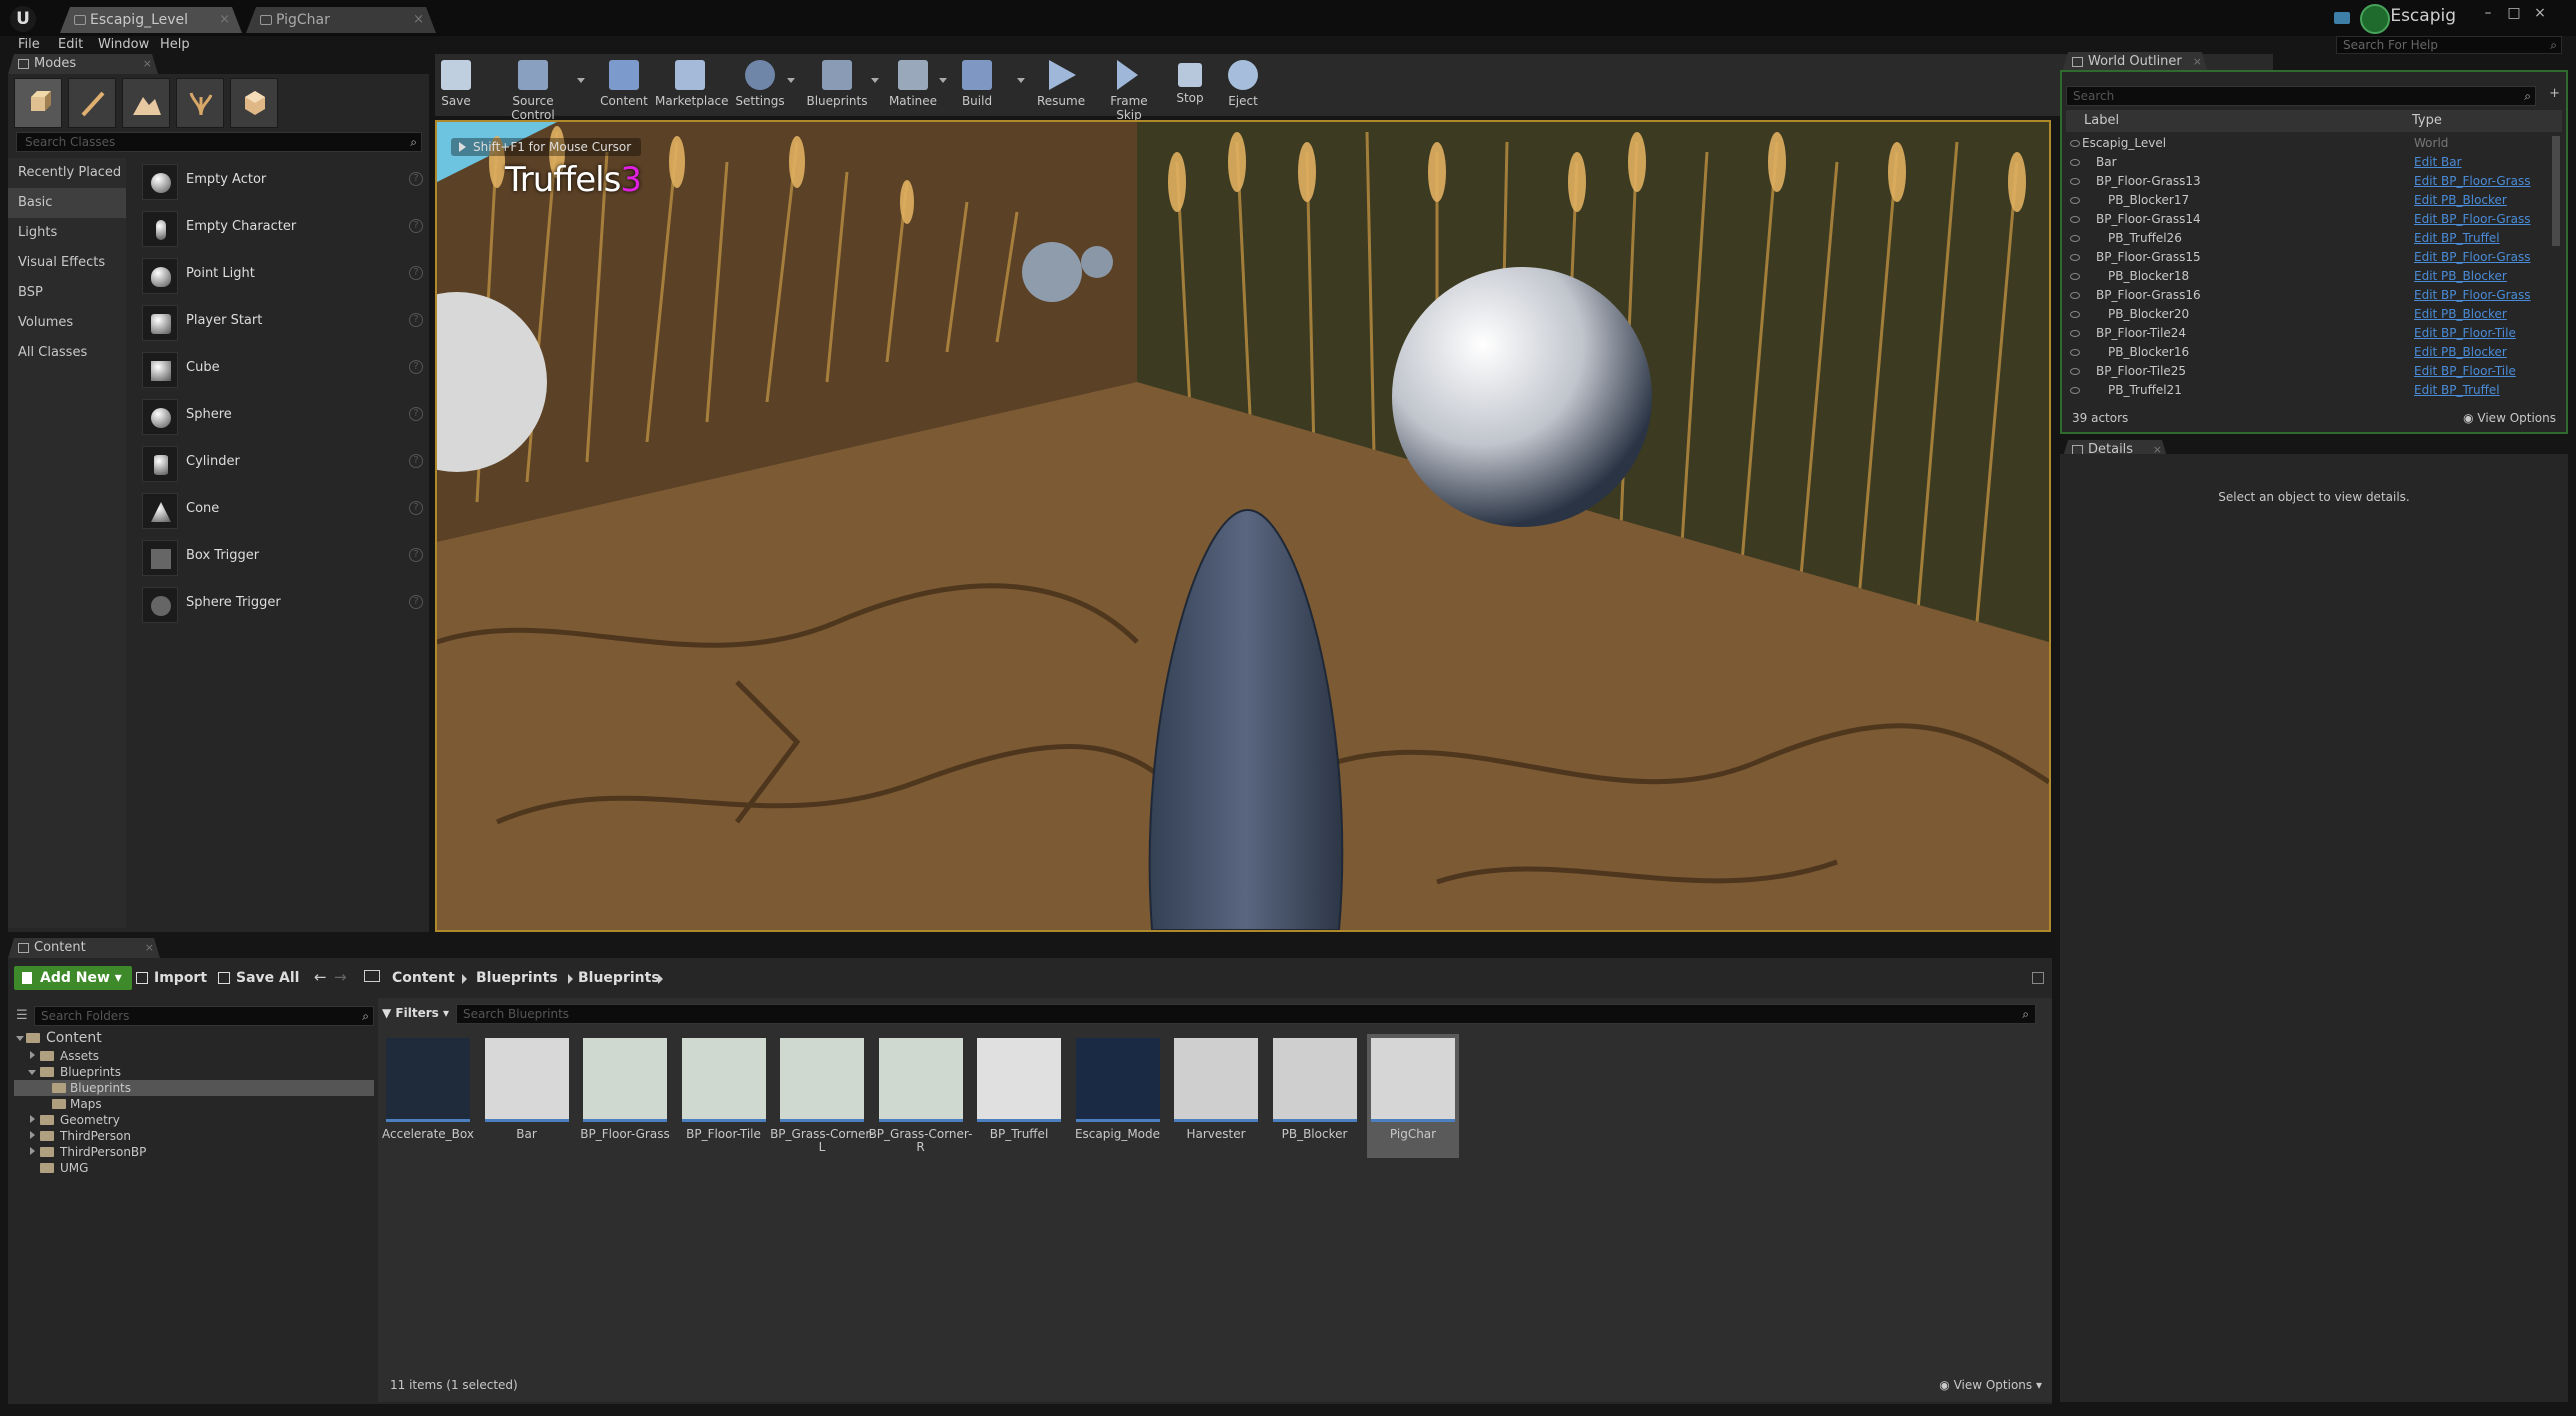 This screenshot has width=2576, height=1416. I want to click on class-item-box-trigger: Box Trigger?, so click(280, 557).